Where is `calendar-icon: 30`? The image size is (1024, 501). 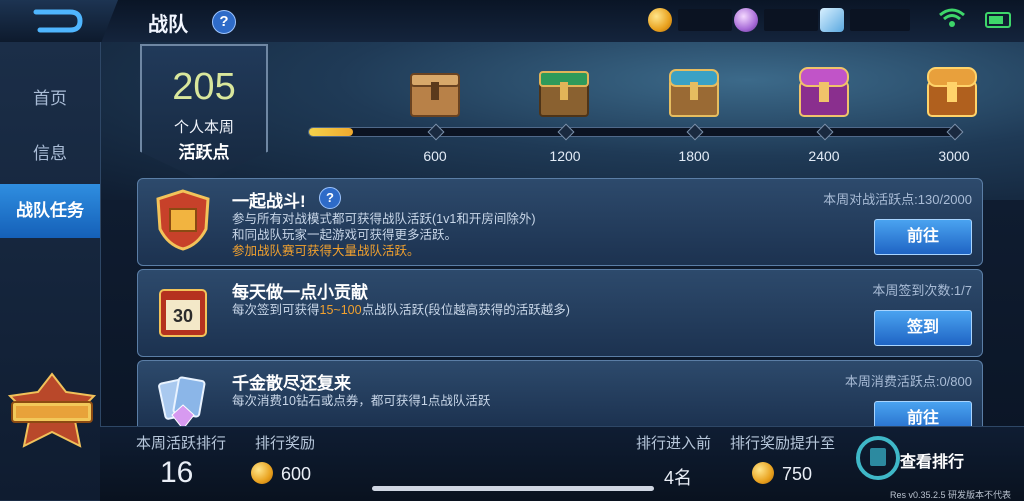 calendar-icon: 30 is located at coordinates (183, 313).